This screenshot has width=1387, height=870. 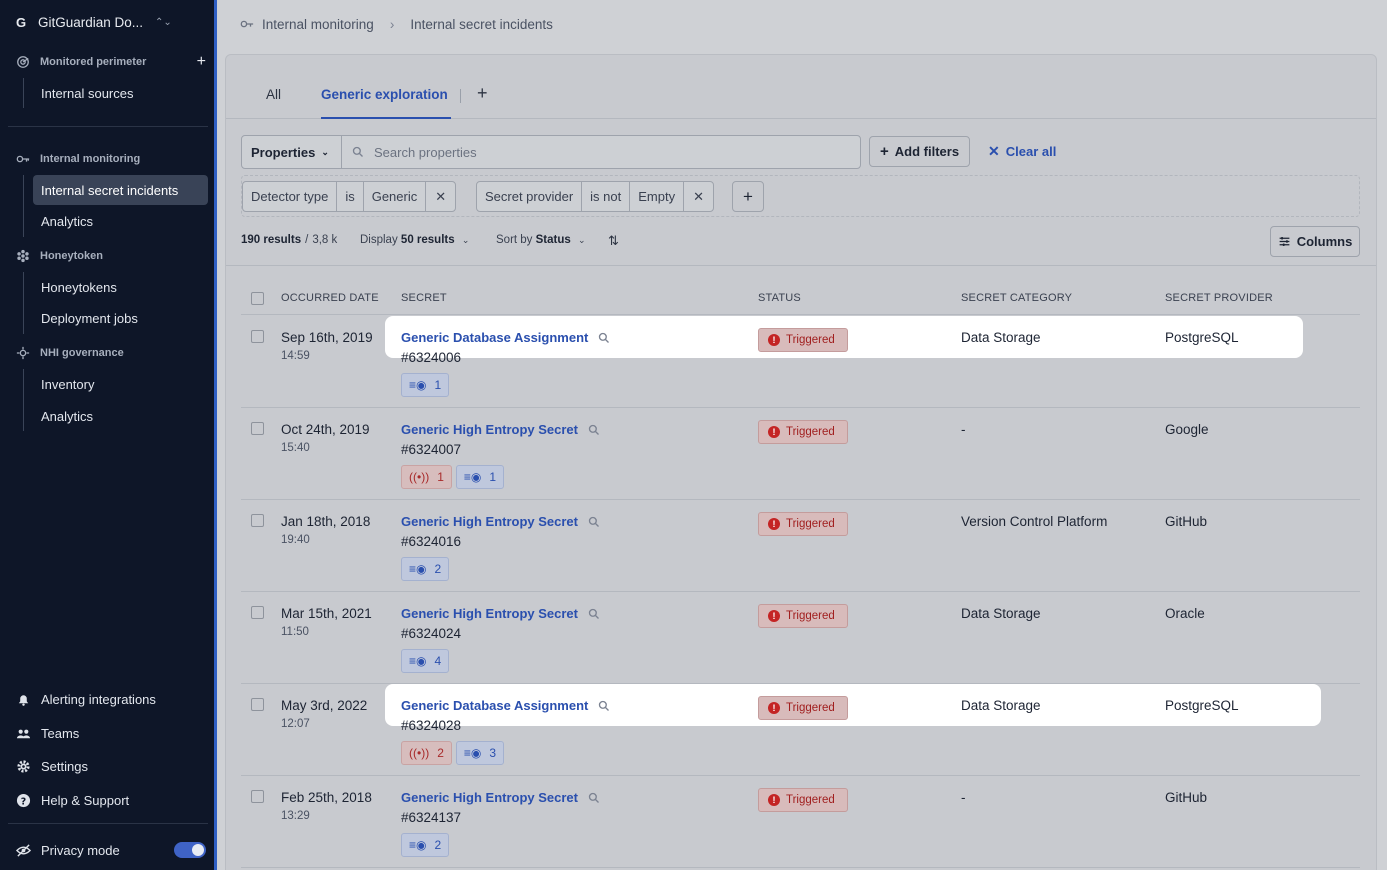 I want to click on filter-operator: is, so click(x=350, y=196).